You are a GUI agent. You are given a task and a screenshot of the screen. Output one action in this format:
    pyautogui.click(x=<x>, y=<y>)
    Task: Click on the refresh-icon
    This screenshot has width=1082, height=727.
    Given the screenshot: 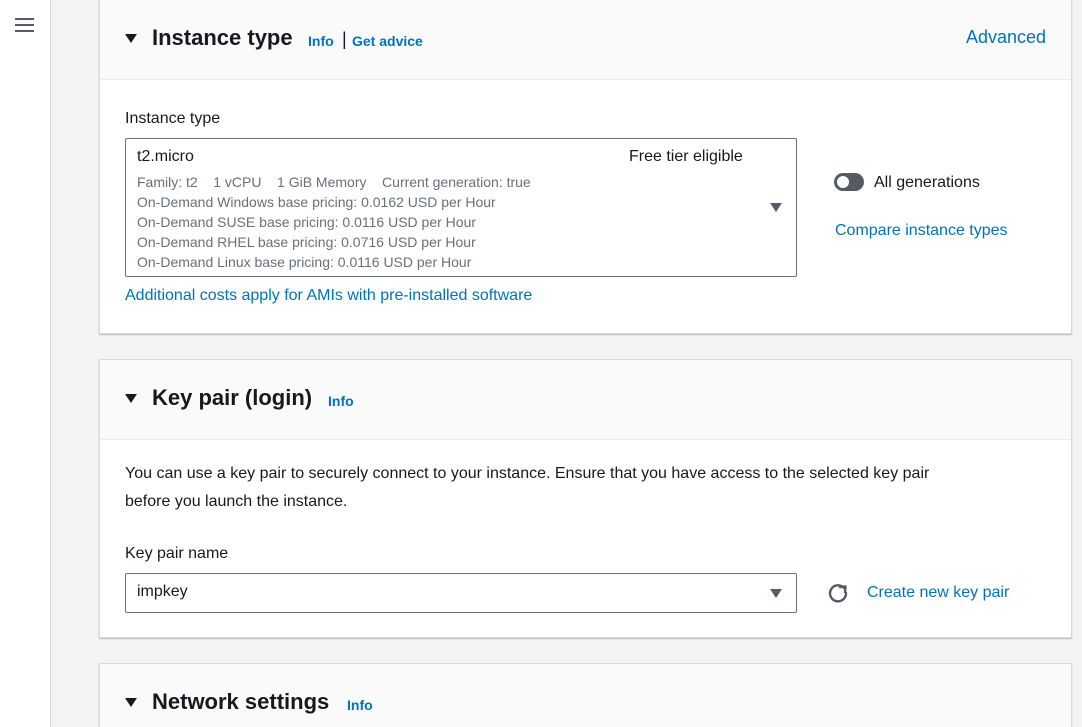 What is the action you would take?
    pyautogui.click(x=838, y=593)
    